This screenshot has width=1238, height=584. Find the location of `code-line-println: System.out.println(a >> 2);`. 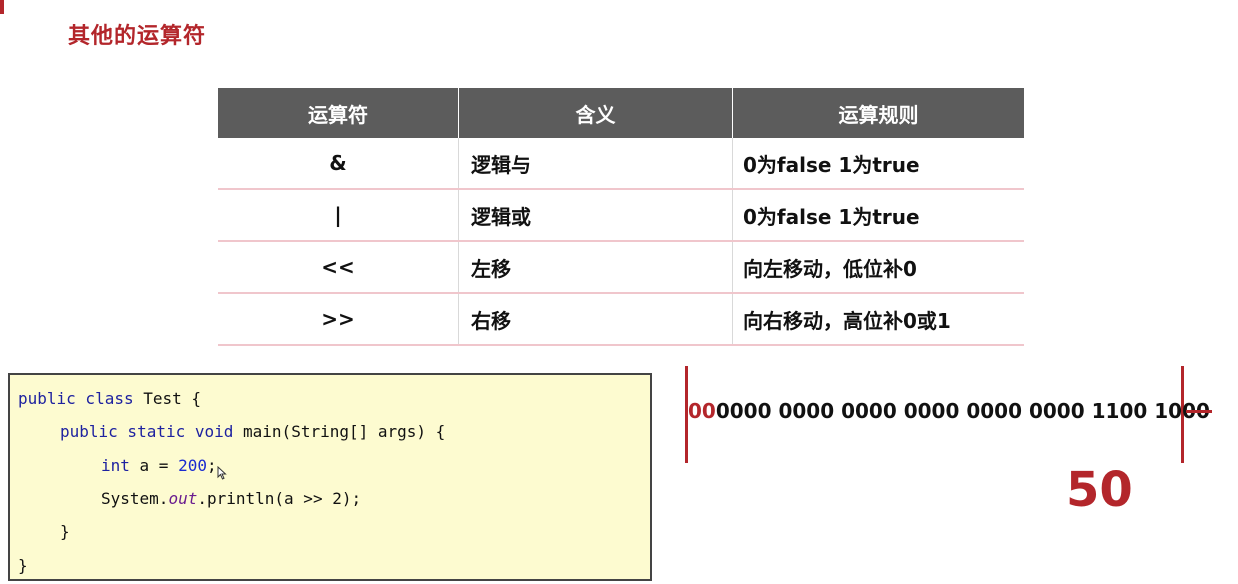

code-line-println: System.out.println(a >> 2); is located at coordinates (231, 498).